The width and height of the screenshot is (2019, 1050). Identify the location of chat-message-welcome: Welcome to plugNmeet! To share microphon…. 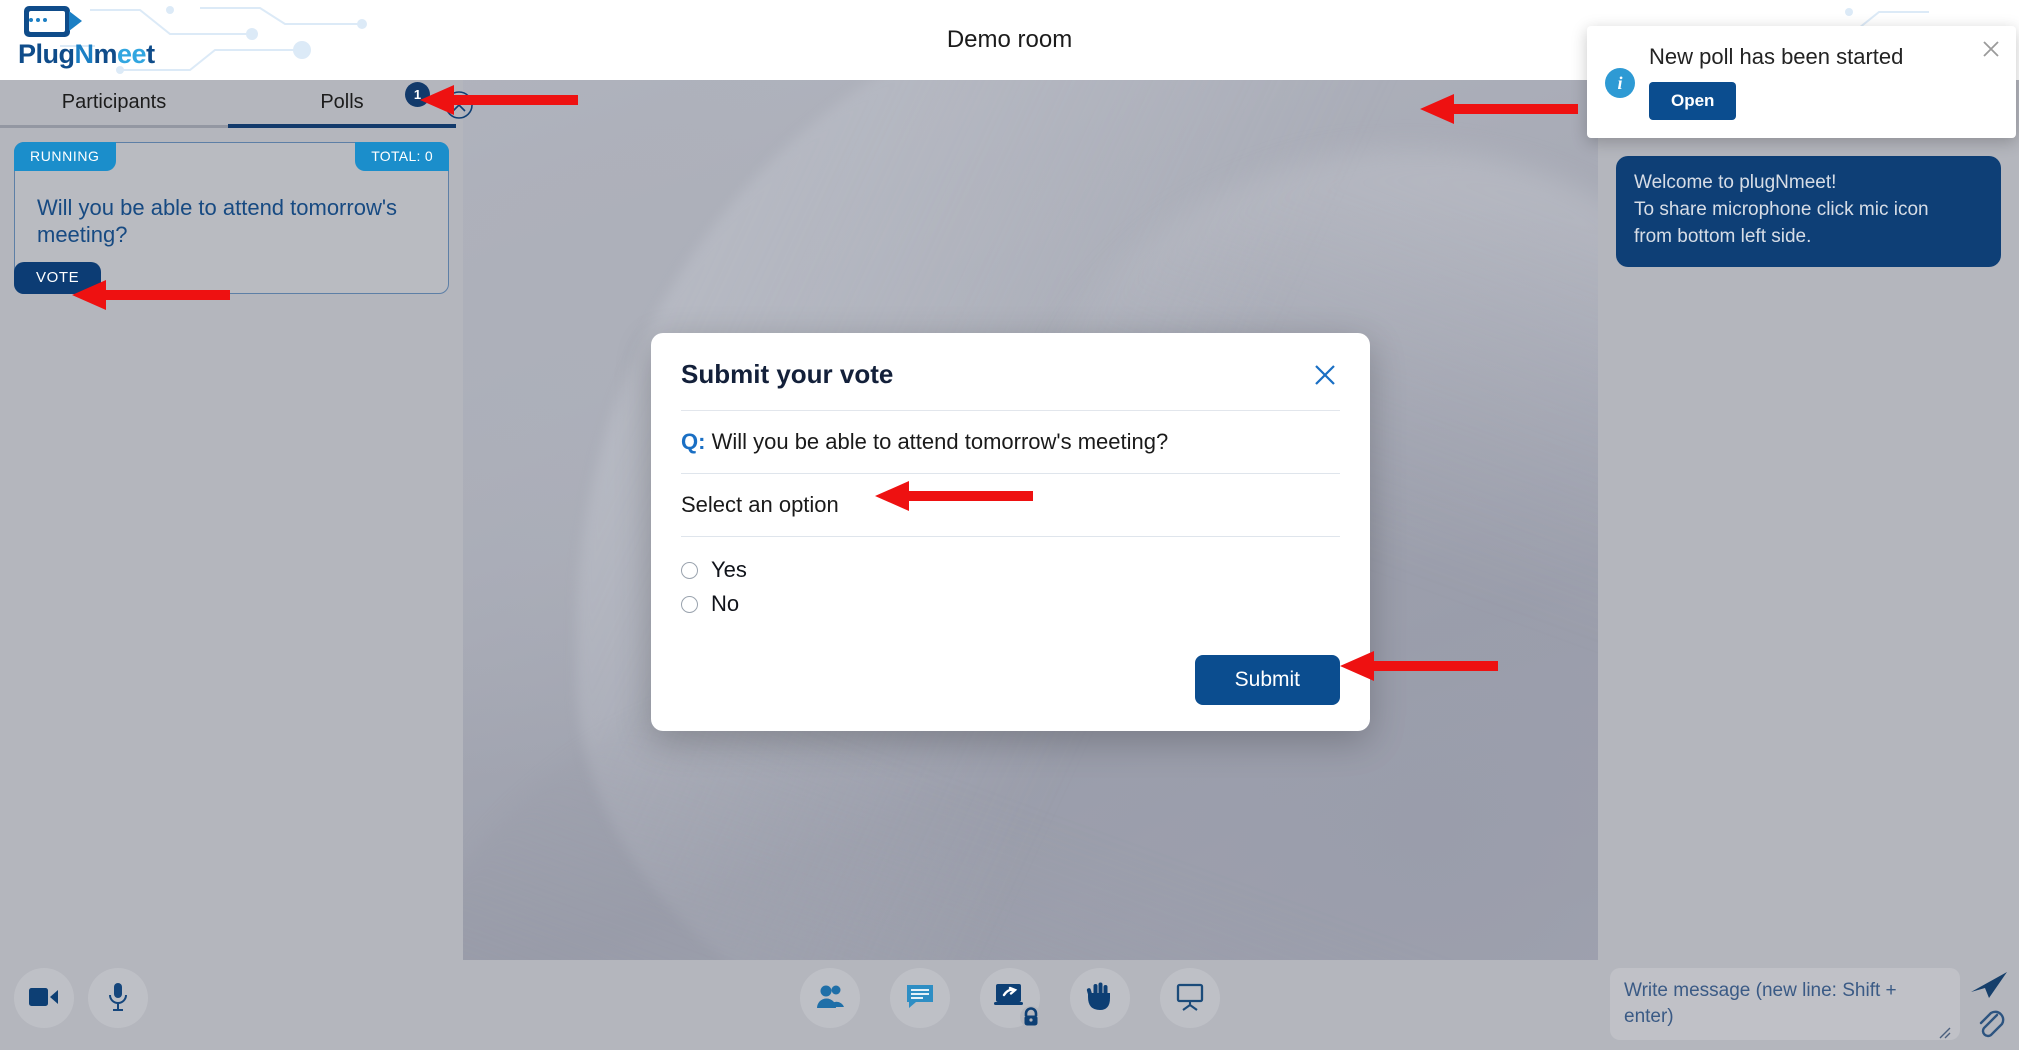
(1808, 211).